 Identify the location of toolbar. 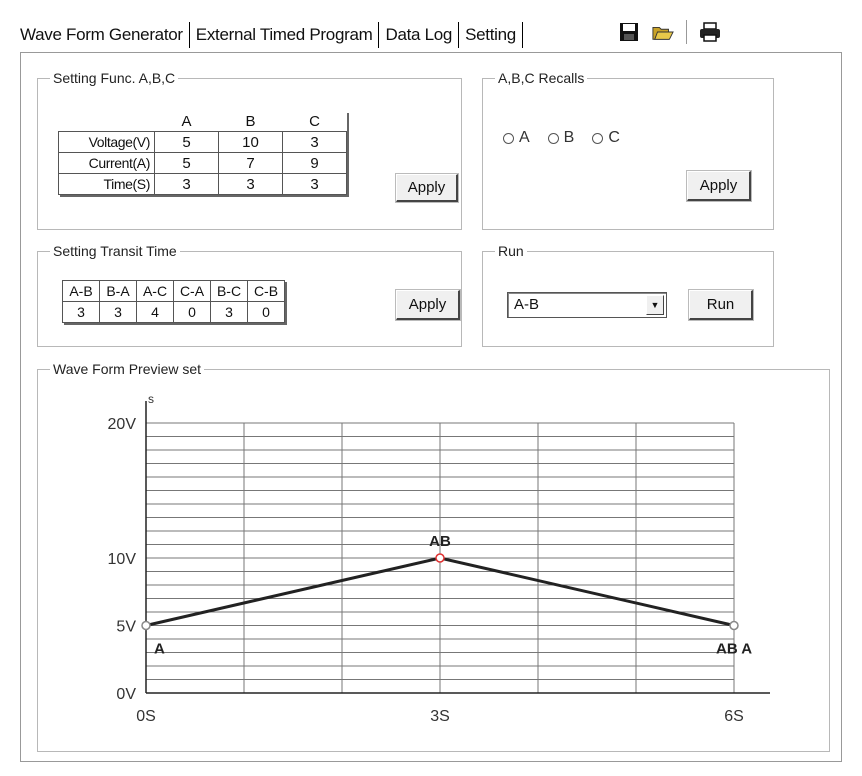
(669, 32).